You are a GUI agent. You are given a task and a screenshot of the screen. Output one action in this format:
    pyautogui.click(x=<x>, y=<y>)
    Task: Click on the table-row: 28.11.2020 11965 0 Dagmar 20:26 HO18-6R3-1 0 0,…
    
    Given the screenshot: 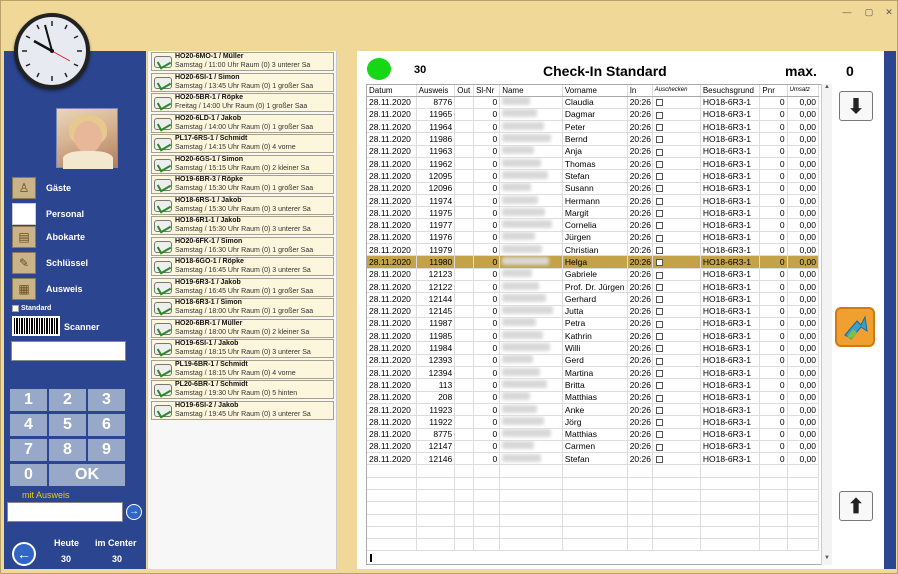 What is the action you would take?
    pyautogui.click(x=593, y=115)
    